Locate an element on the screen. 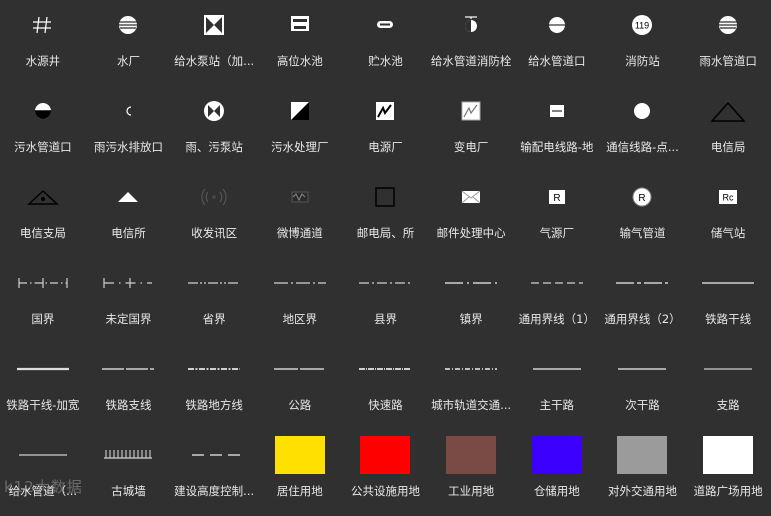  symbol-item: 仓储用地 is located at coordinates (557, 473).